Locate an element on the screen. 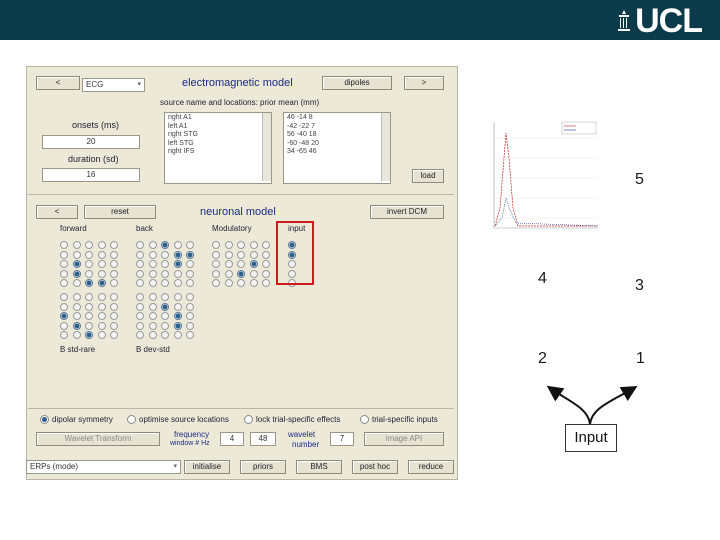 The width and height of the screenshot is (720, 540). list-item: right STG is located at coordinates (218, 135).